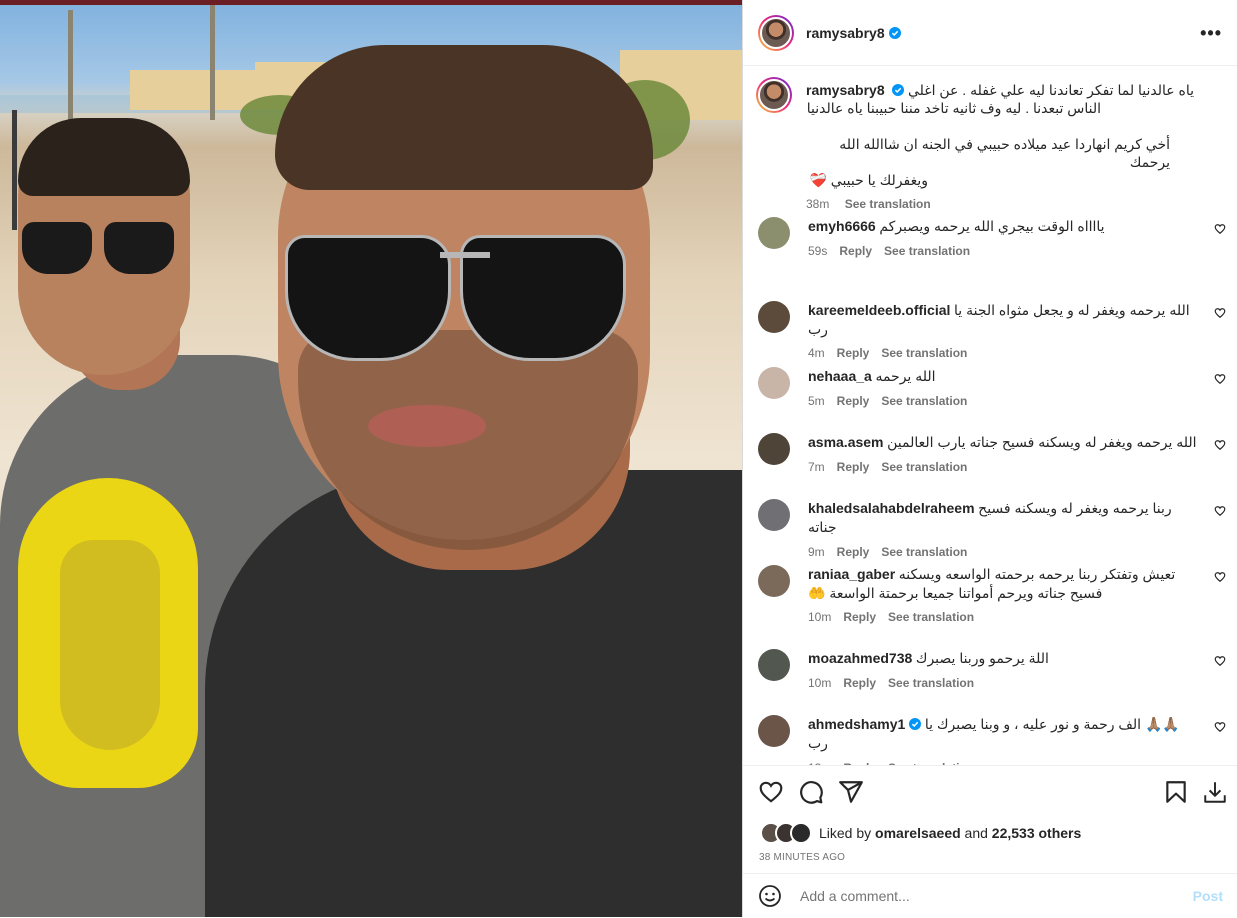 The width and height of the screenshot is (1237, 918). I want to click on comment-time: 9m, so click(816, 552).